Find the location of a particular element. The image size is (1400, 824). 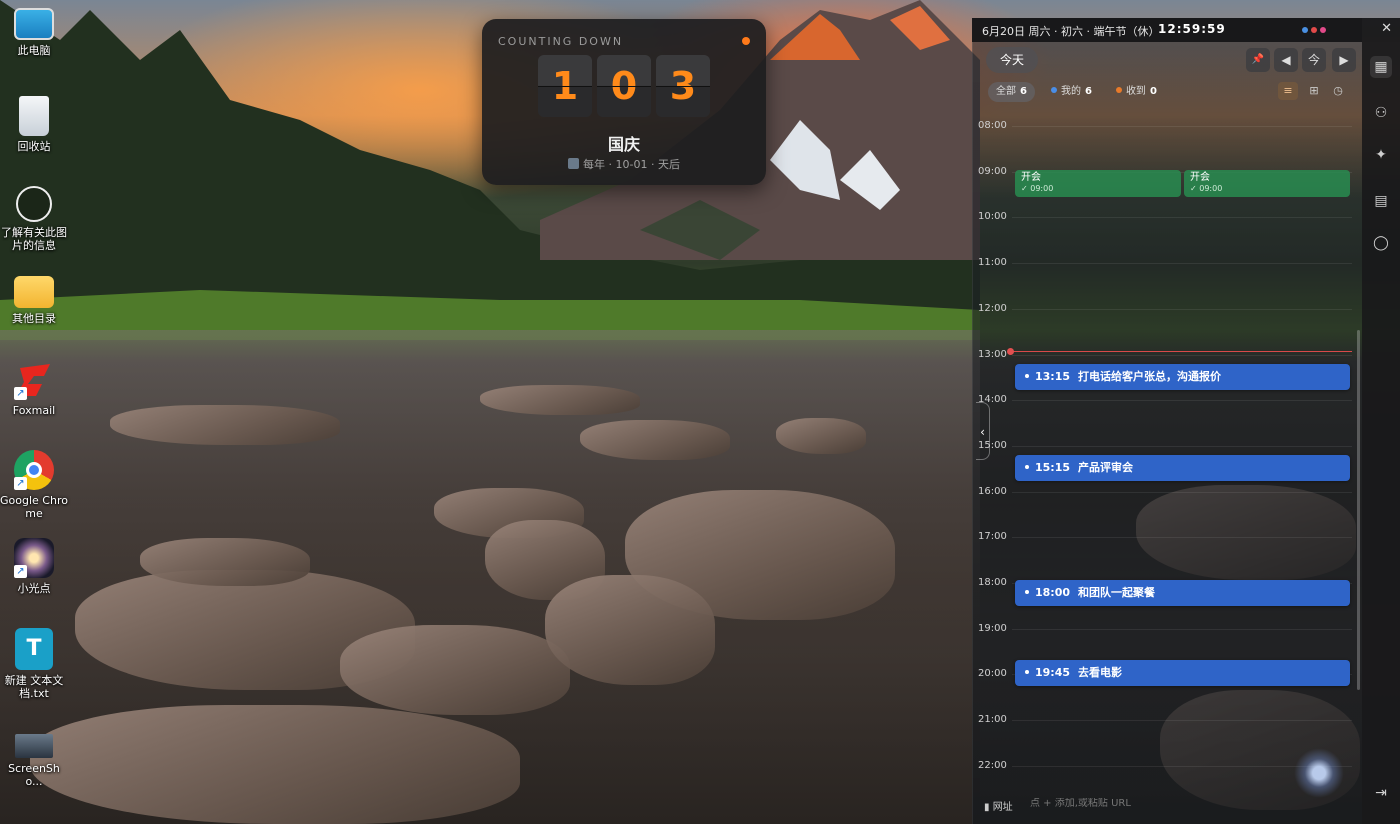

event-title: 打电话给客户张总，沟通报价 is located at coordinates (1150, 376).